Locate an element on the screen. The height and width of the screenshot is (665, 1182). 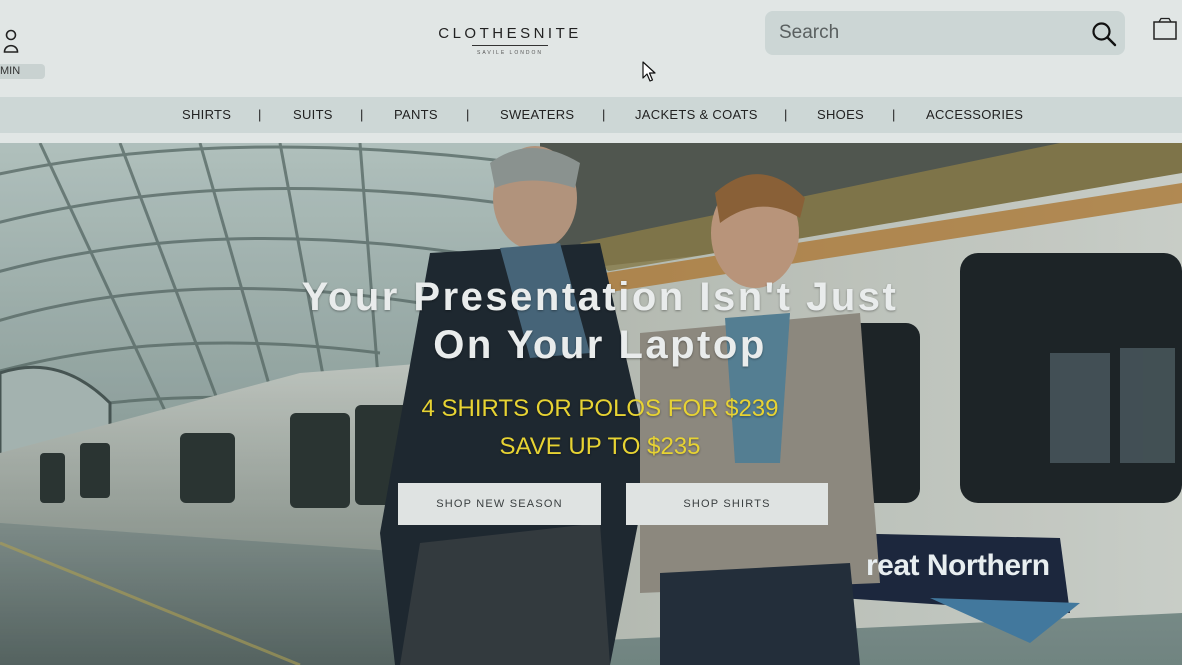
search-box is located at coordinates (945, 33).